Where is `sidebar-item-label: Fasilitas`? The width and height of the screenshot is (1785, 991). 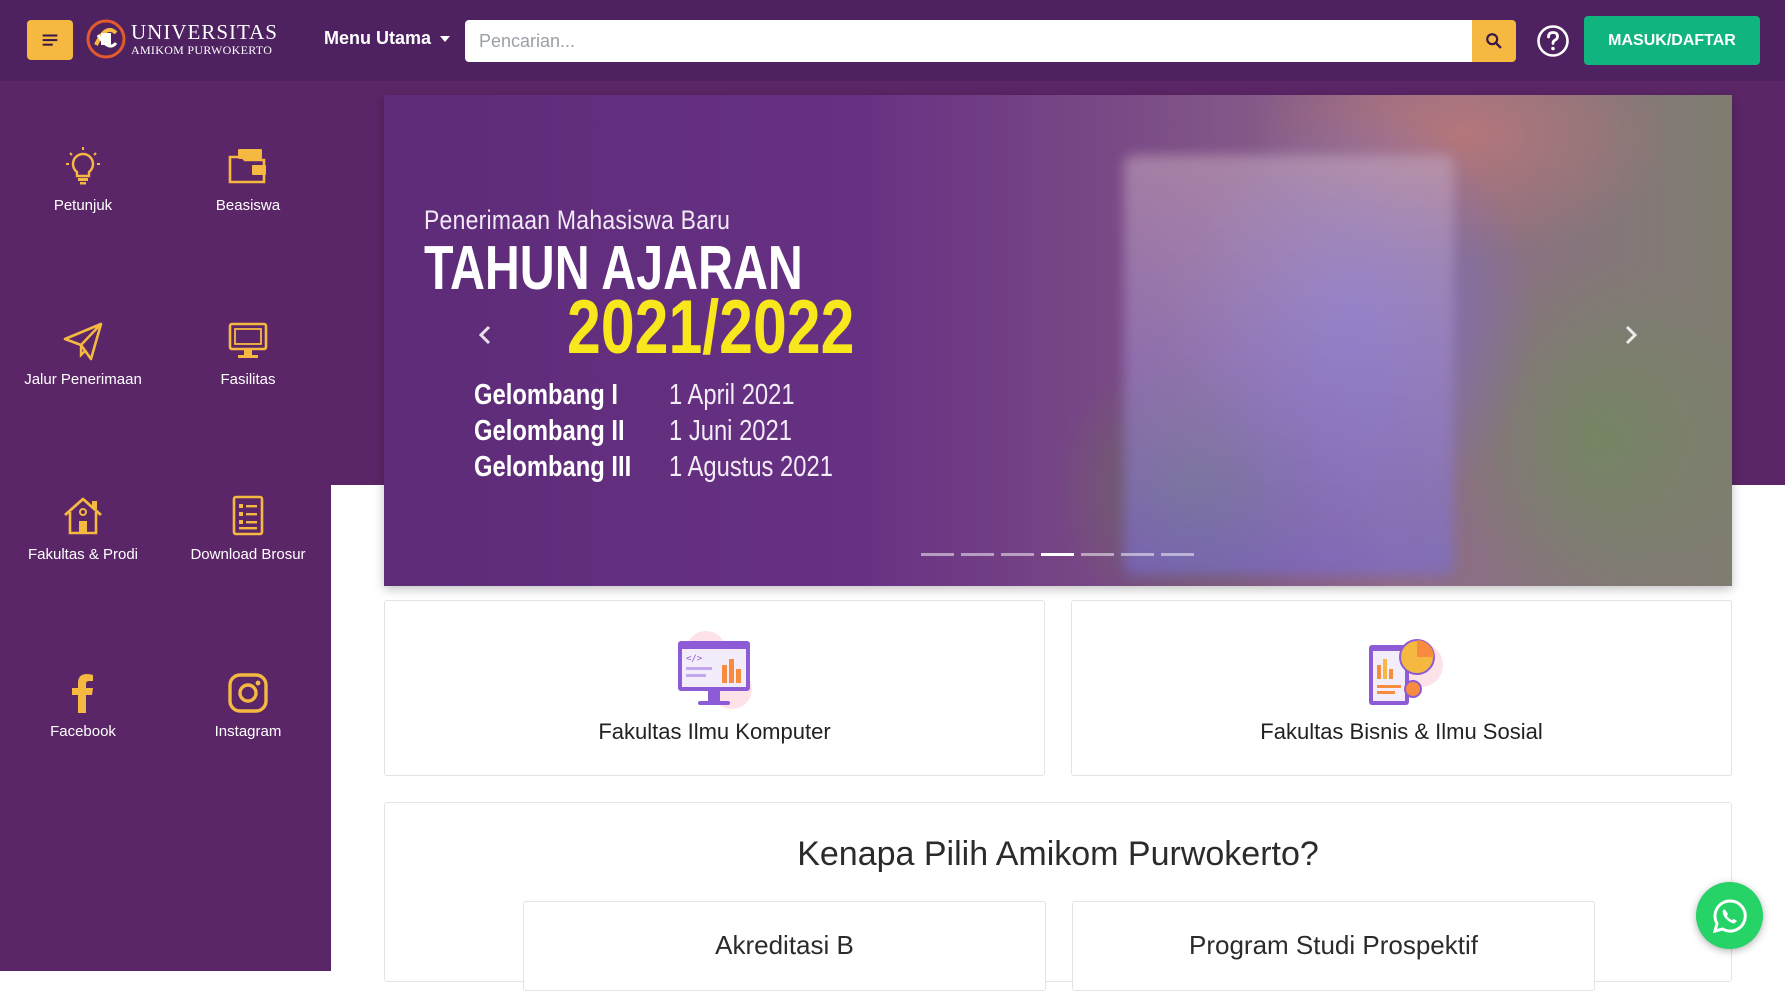 sidebar-item-label: Fasilitas is located at coordinates (248, 379).